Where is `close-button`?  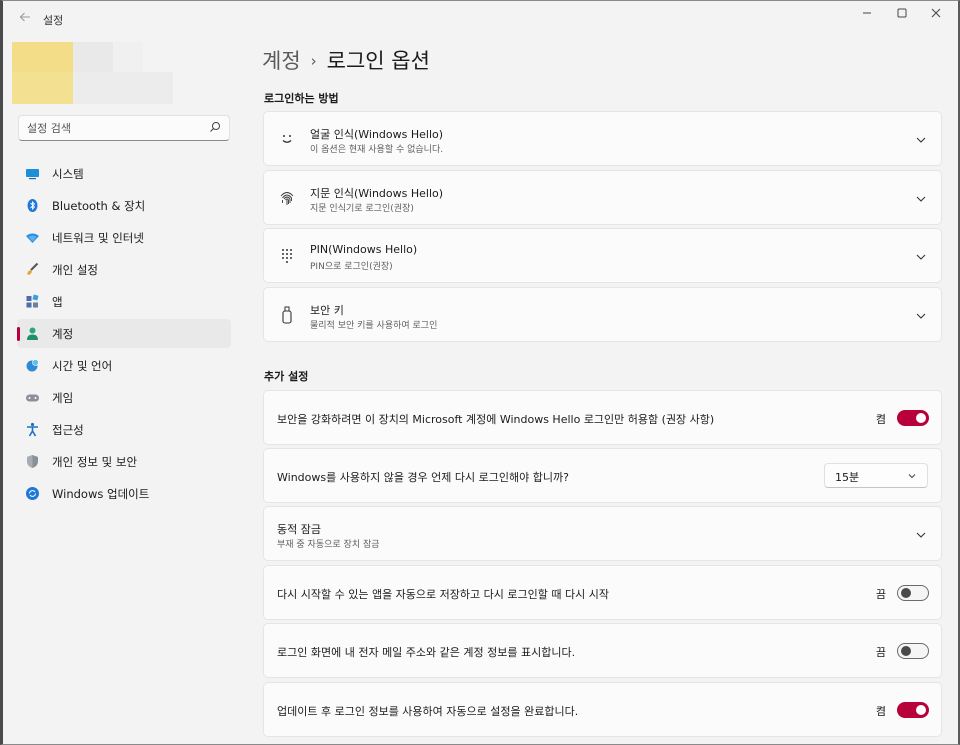 close-button is located at coordinates (936, 14).